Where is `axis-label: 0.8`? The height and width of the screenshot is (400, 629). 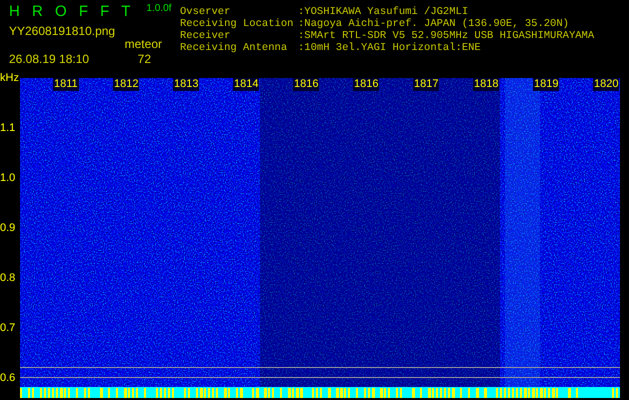
axis-label: 0.8 is located at coordinates (8, 278).